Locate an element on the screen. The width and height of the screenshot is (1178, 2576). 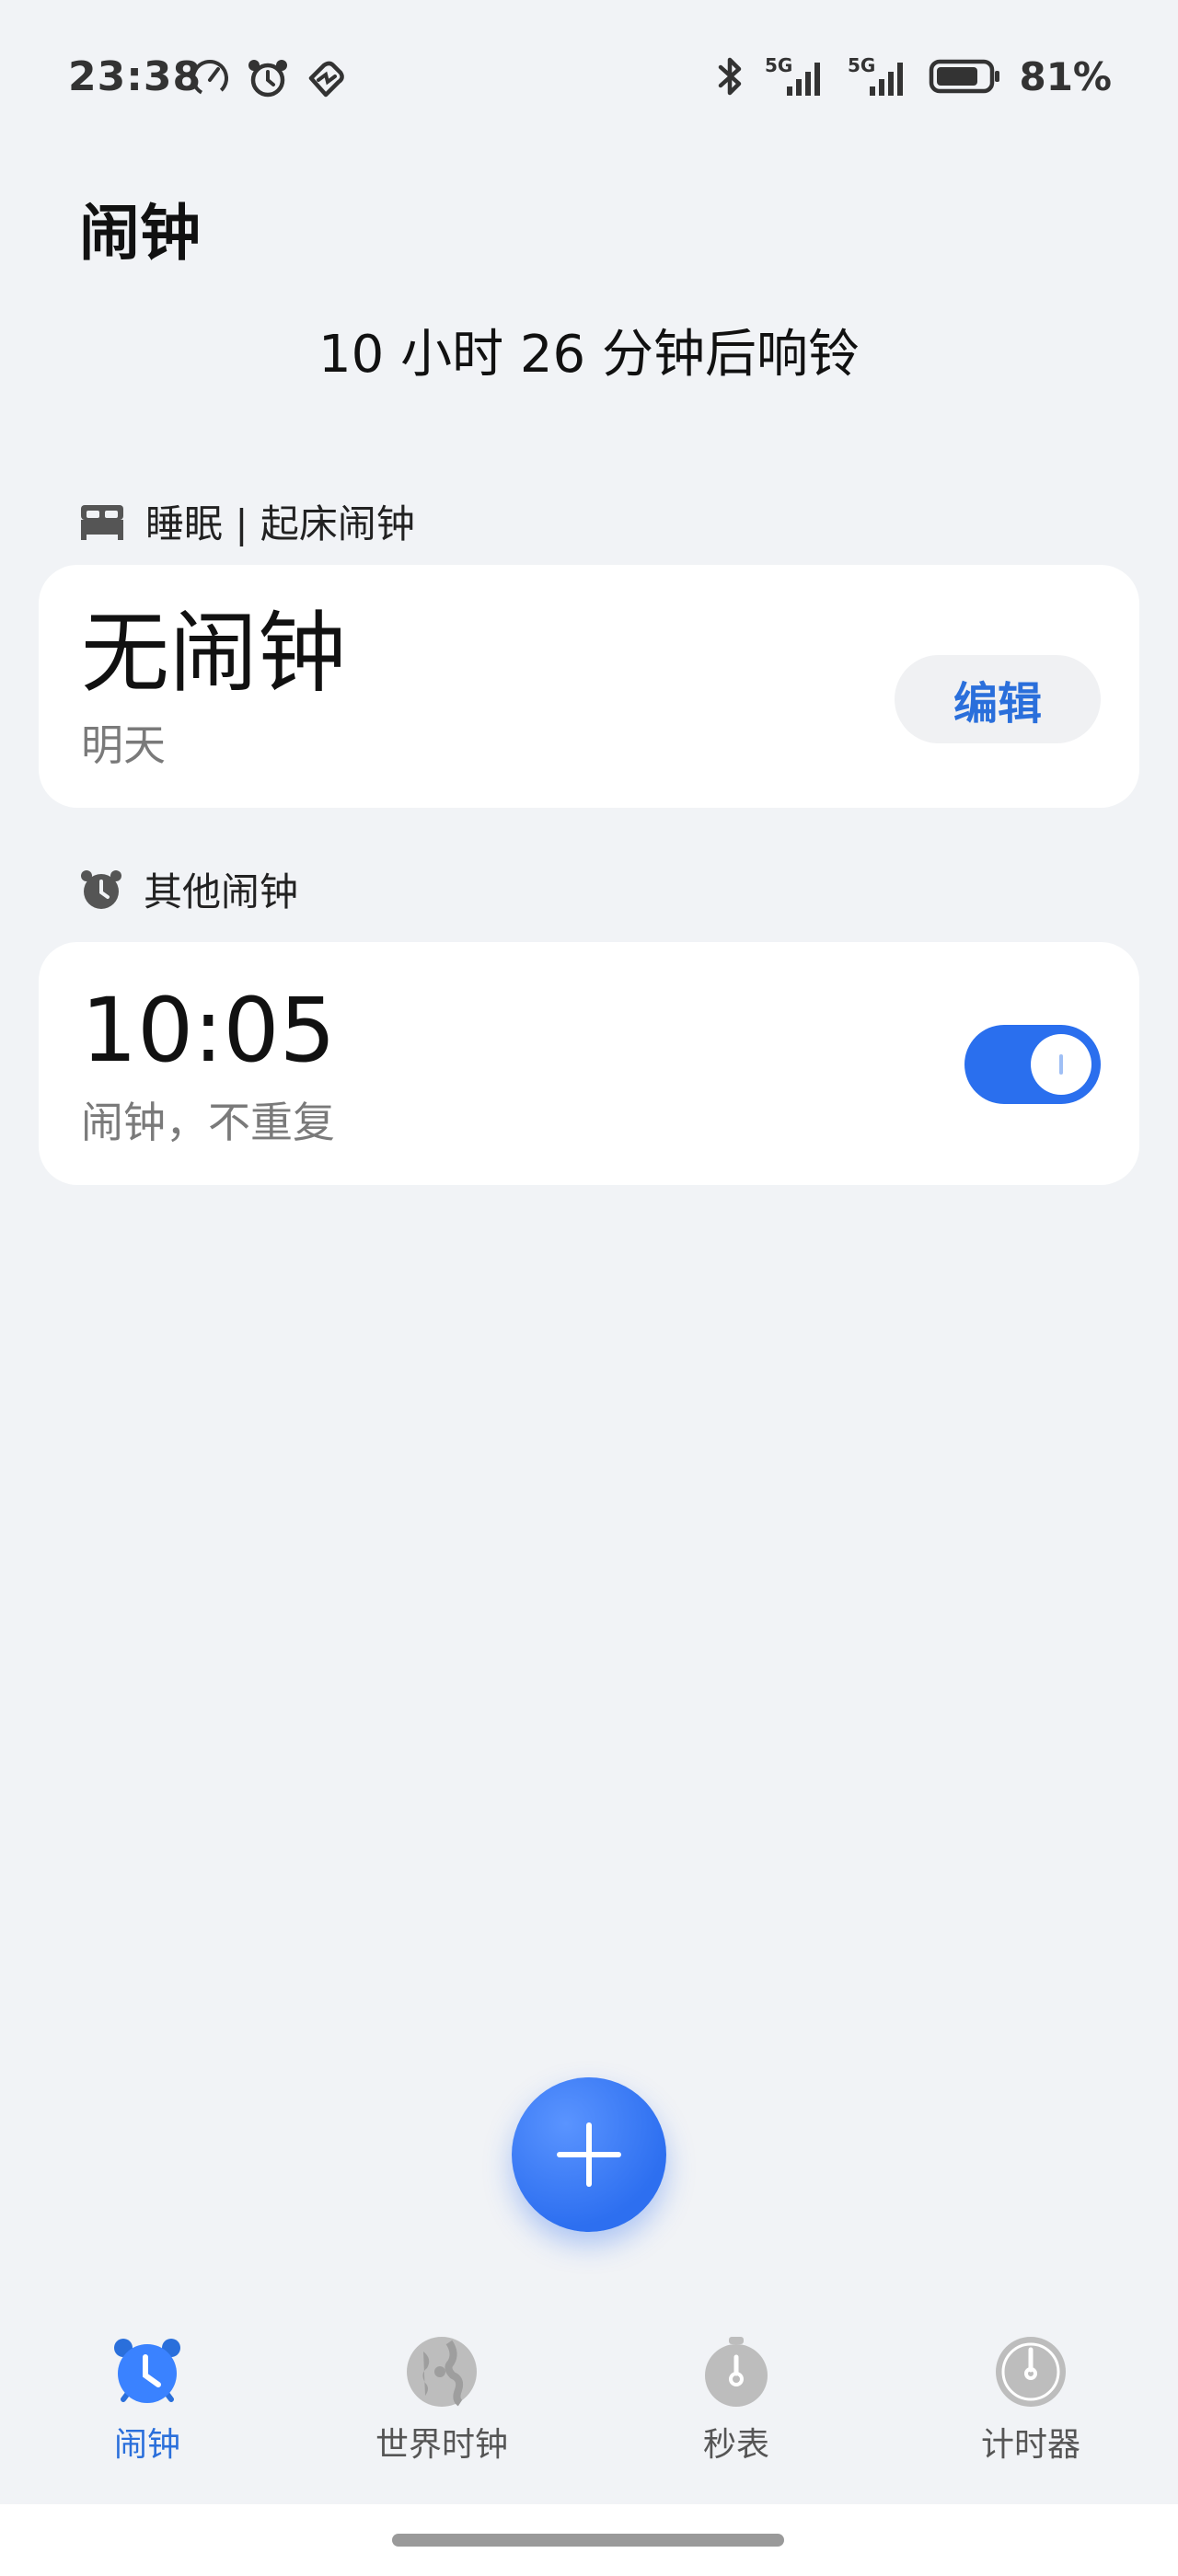
alarm-toggle is located at coordinates (1032, 1064).